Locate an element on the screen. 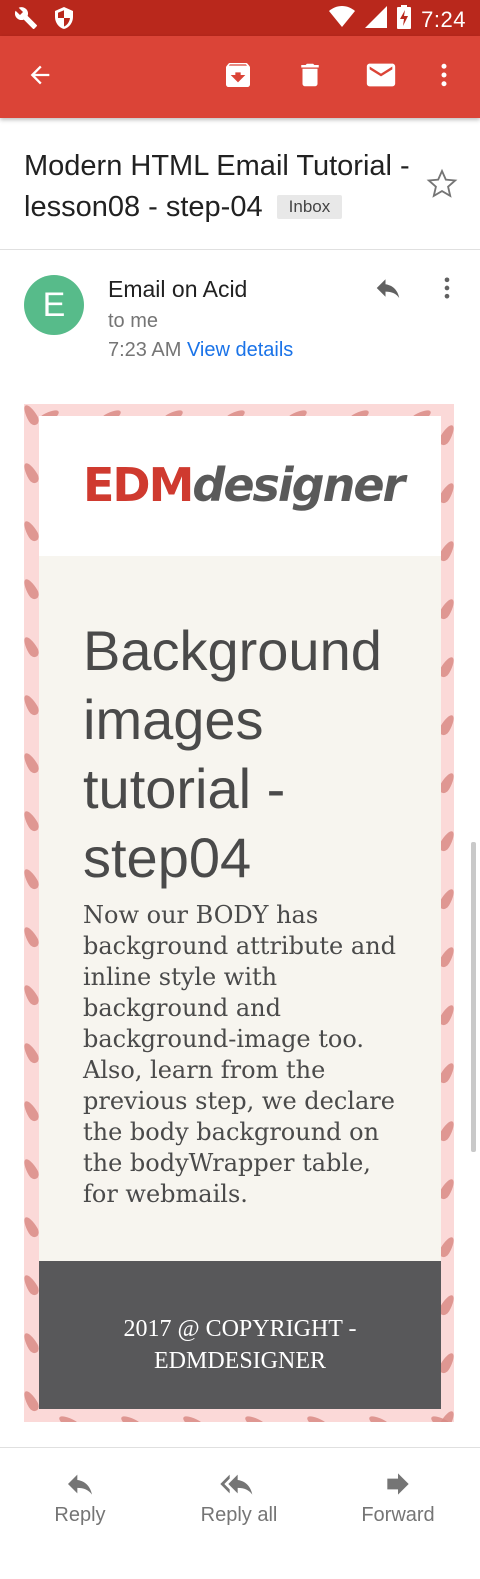 This screenshot has width=480, height=1579. scrollbar is located at coordinates (473, 997).